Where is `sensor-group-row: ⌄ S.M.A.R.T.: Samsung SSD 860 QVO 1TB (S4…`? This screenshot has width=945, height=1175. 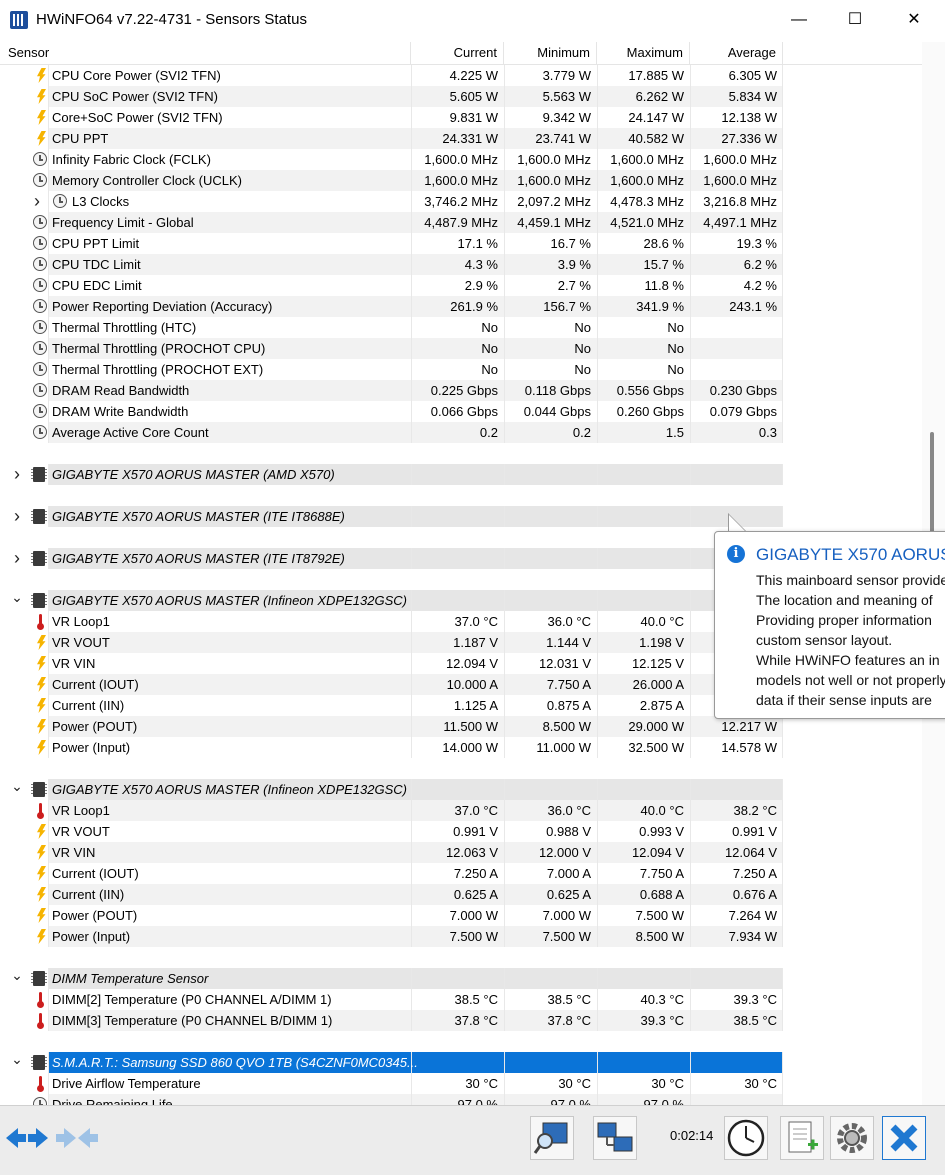
sensor-group-row: ⌄ S.M.A.R.T.: Samsung SSD 860 QVO 1TB (S4… is located at coordinates (461, 1062).